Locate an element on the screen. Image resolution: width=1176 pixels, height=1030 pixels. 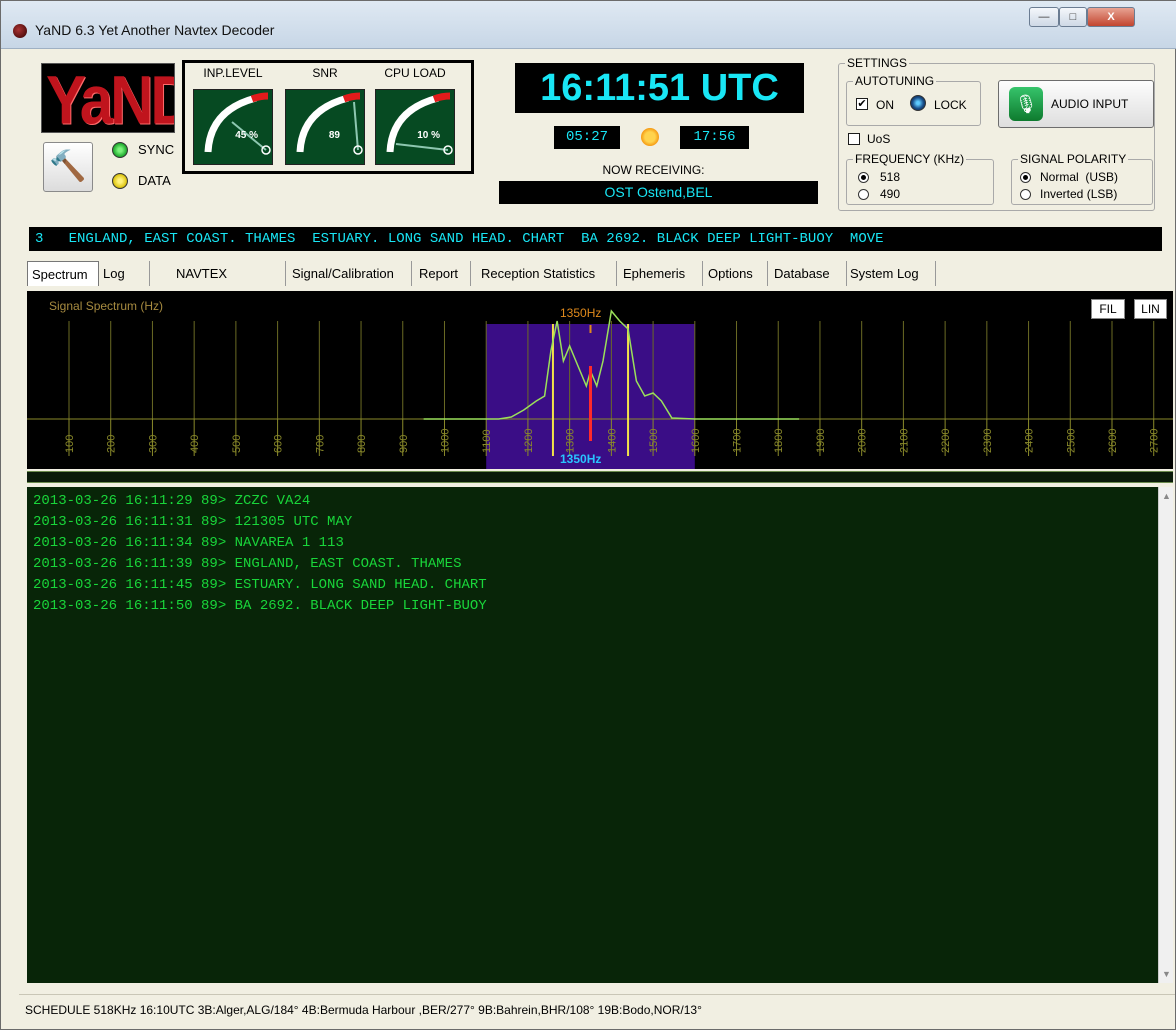
tick-label: 1100 is located at coordinates (487, 441).